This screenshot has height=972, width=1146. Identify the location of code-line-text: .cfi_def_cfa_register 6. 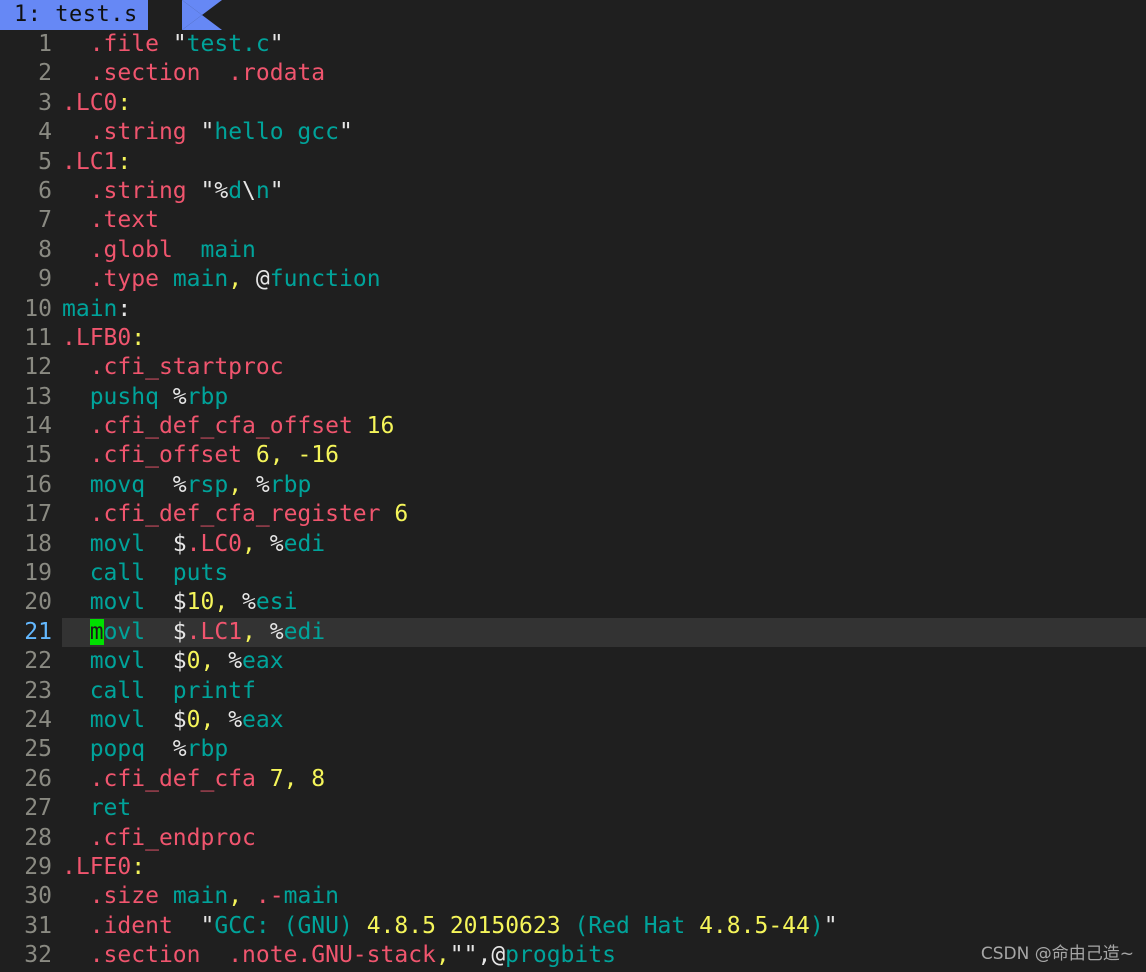
(604, 514).